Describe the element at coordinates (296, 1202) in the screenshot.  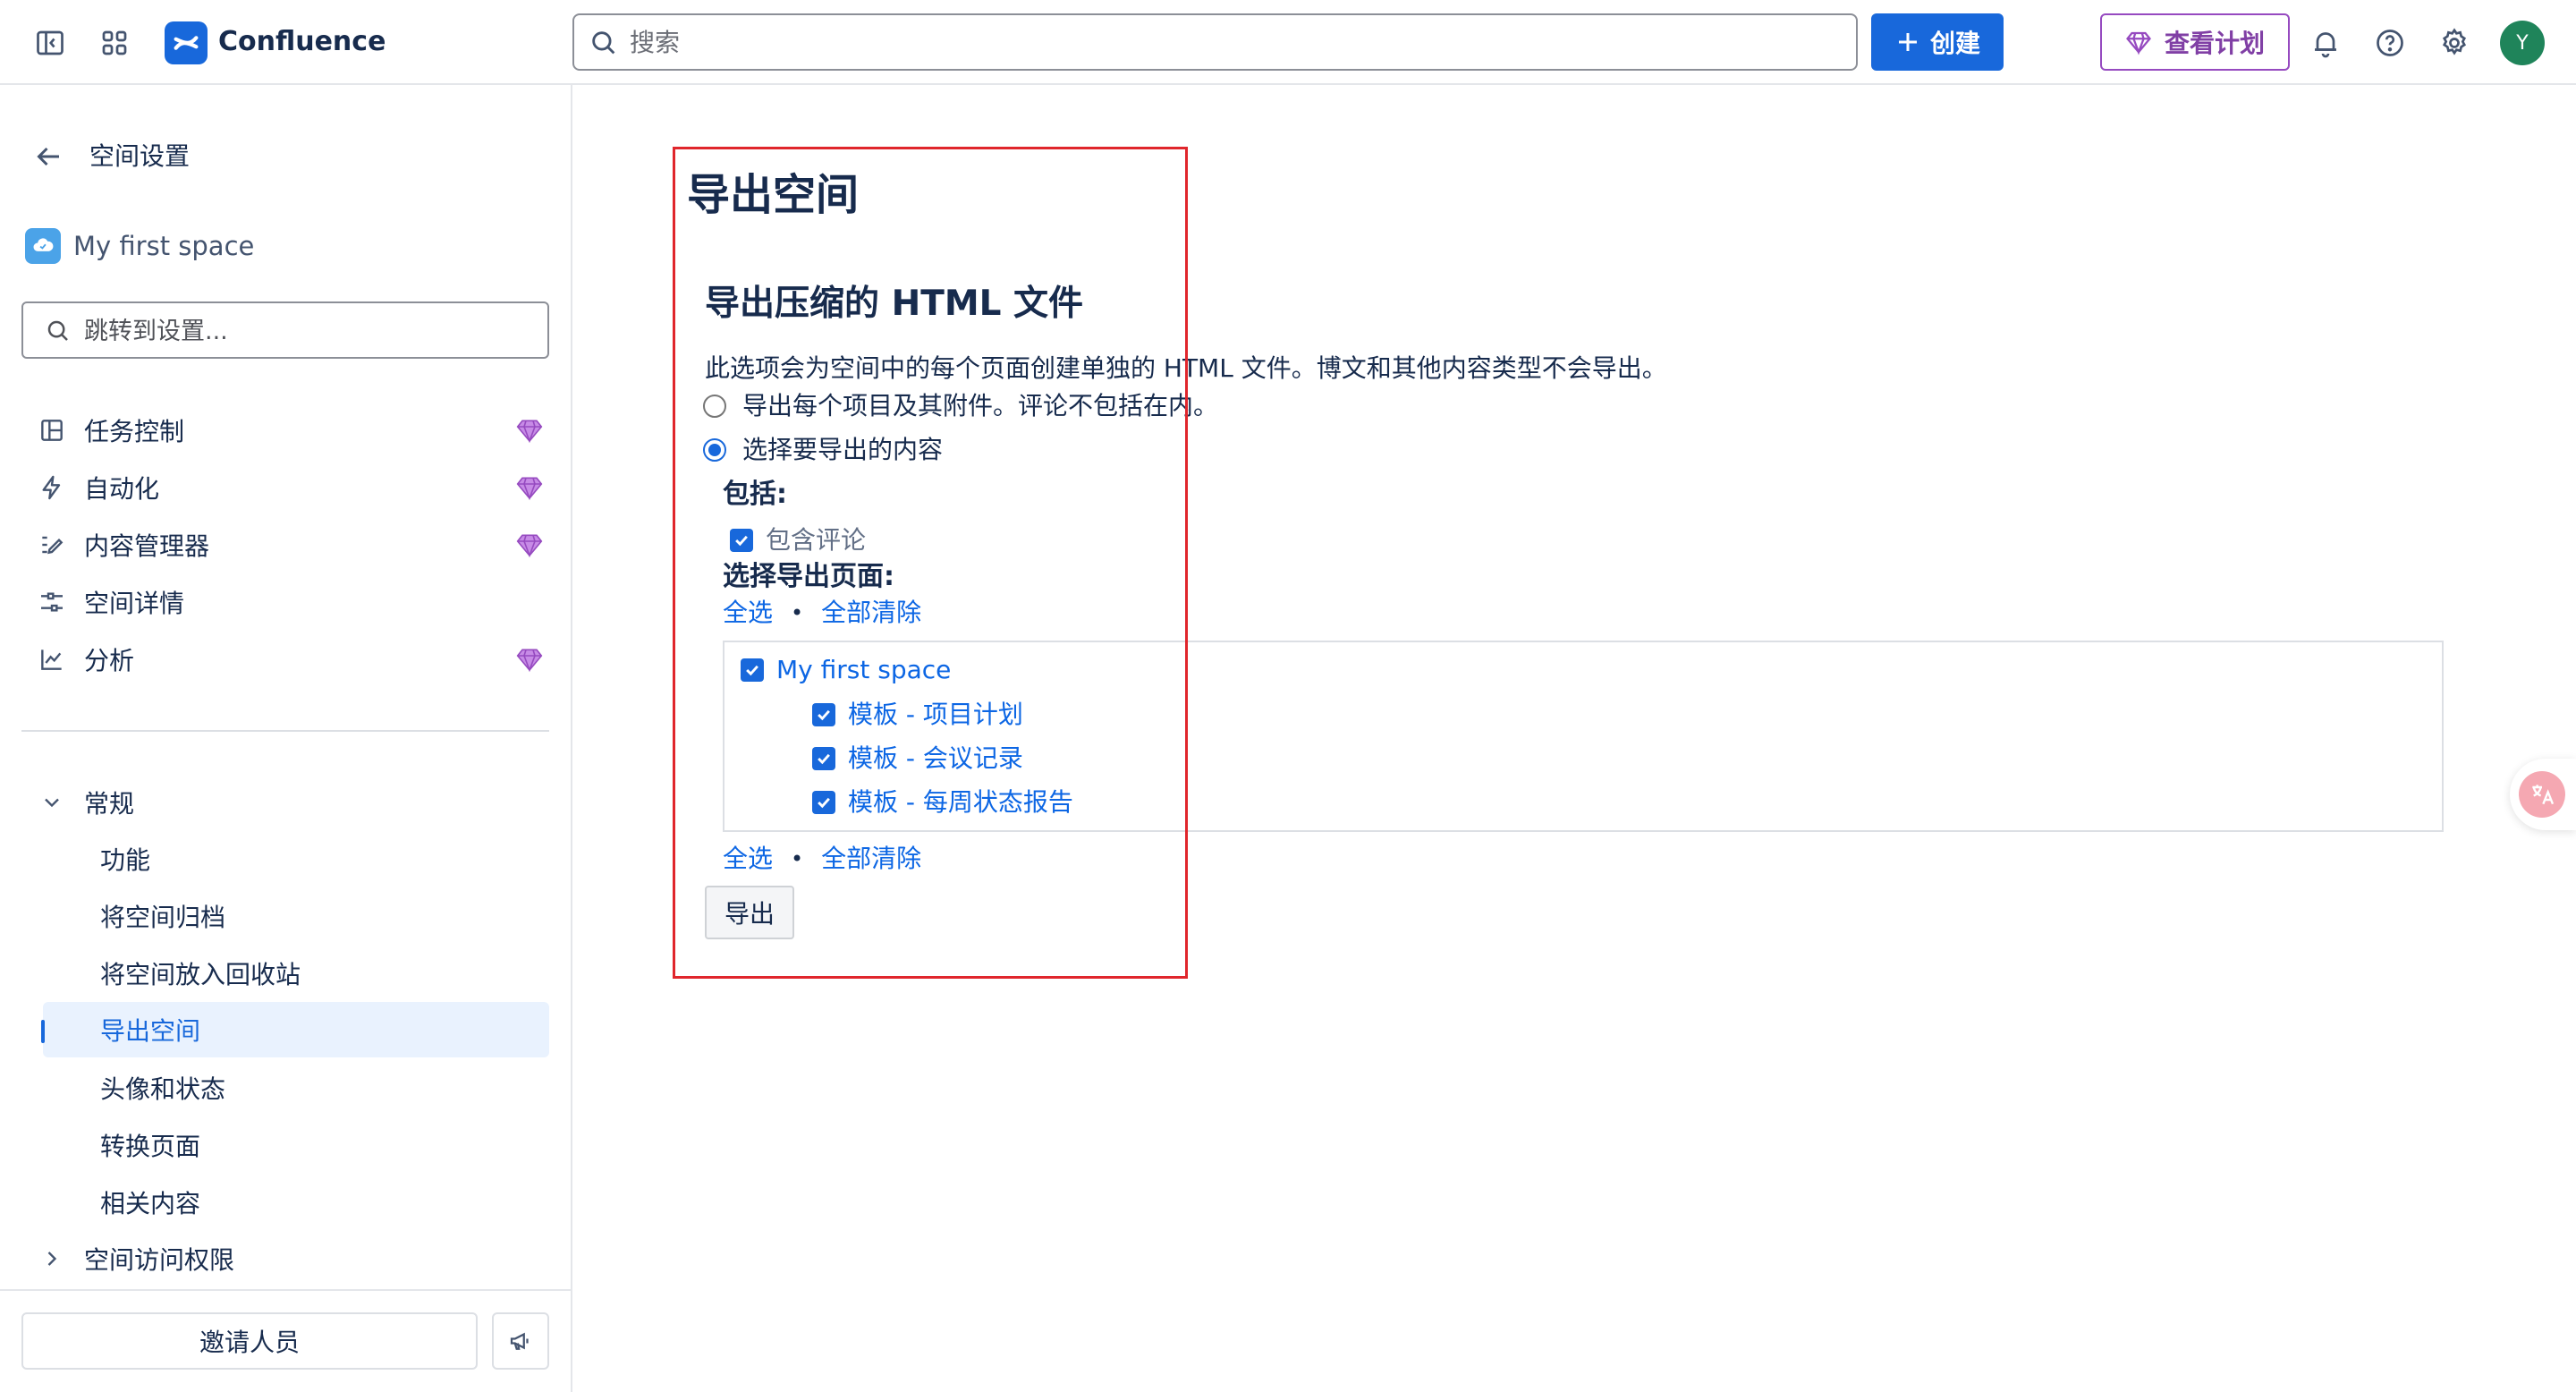
I see `sidebar-item-related-content: 相关内容` at that location.